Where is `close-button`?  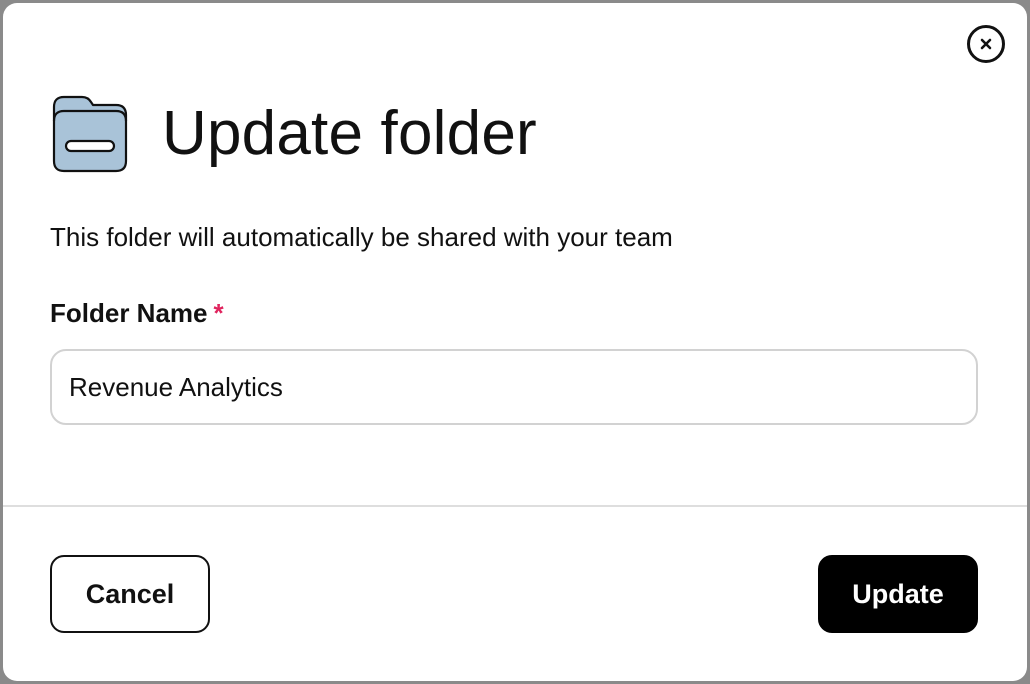
close-button is located at coordinates (986, 44).